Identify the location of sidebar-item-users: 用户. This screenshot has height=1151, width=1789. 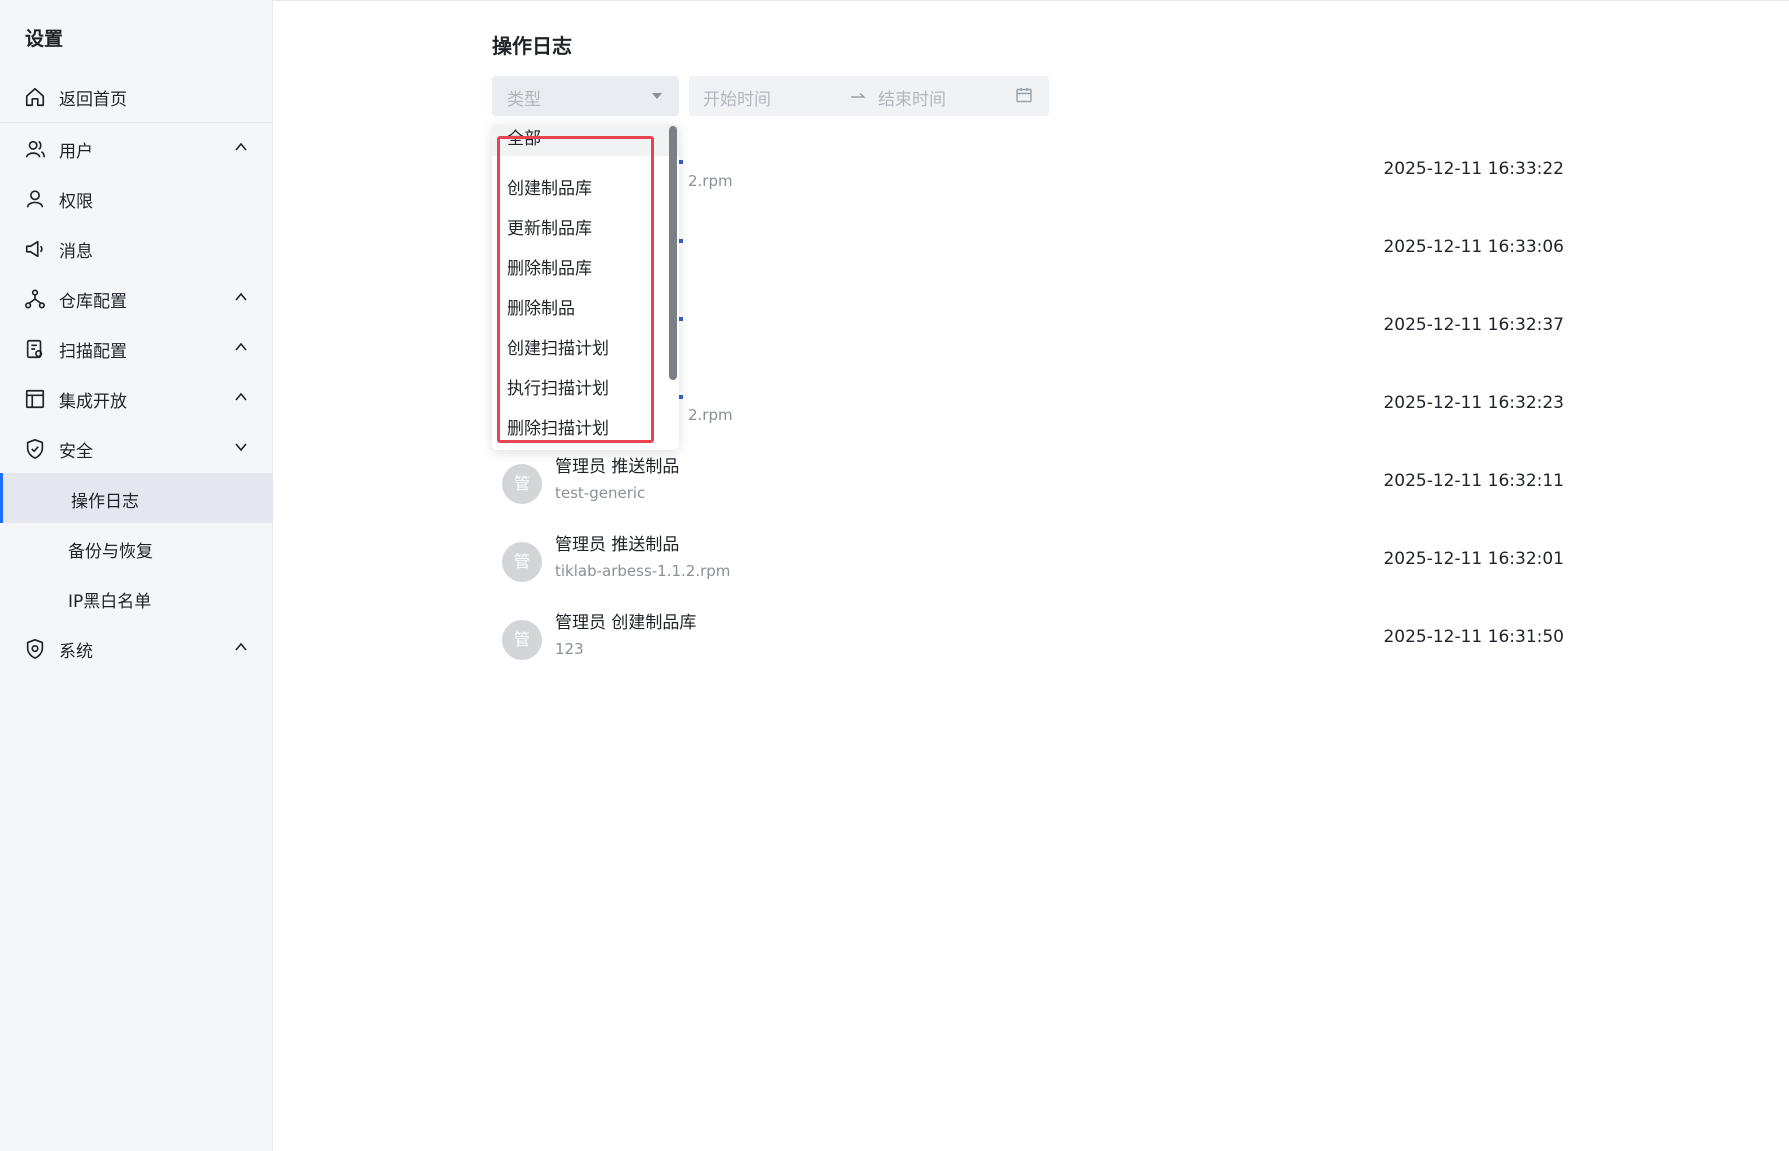
(136, 148).